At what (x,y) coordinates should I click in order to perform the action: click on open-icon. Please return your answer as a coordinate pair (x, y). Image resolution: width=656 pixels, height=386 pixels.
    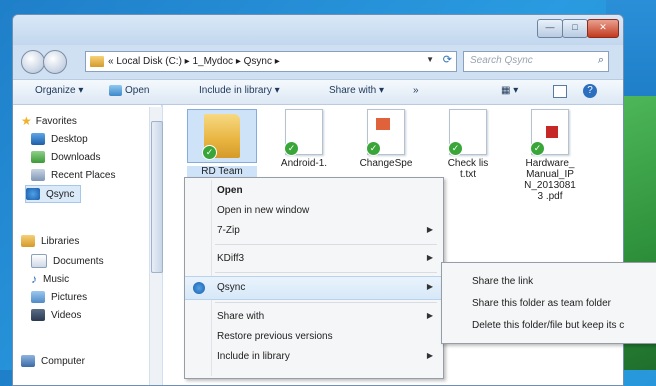
    Looking at the image, I should click on (115, 90).